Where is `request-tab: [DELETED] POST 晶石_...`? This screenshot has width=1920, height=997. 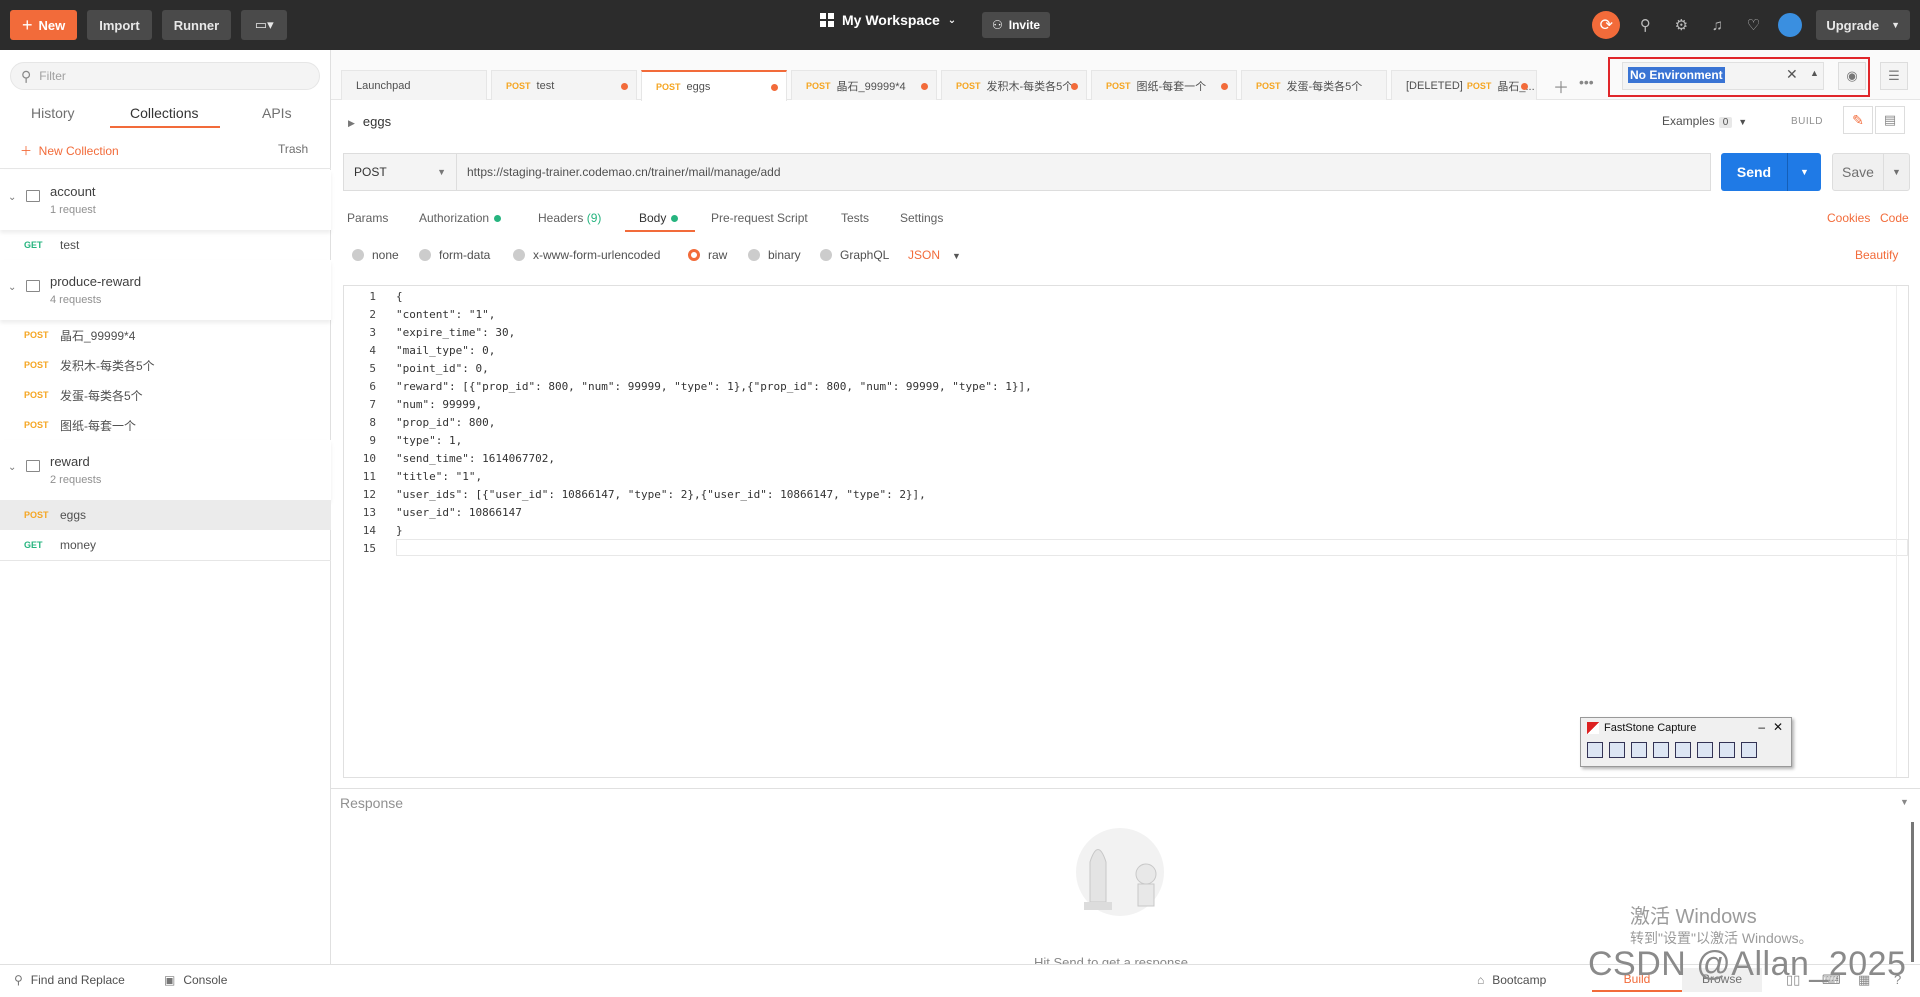 request-tab: [DELETED] POST 晶石_... is located at coordinates (1464, 85).